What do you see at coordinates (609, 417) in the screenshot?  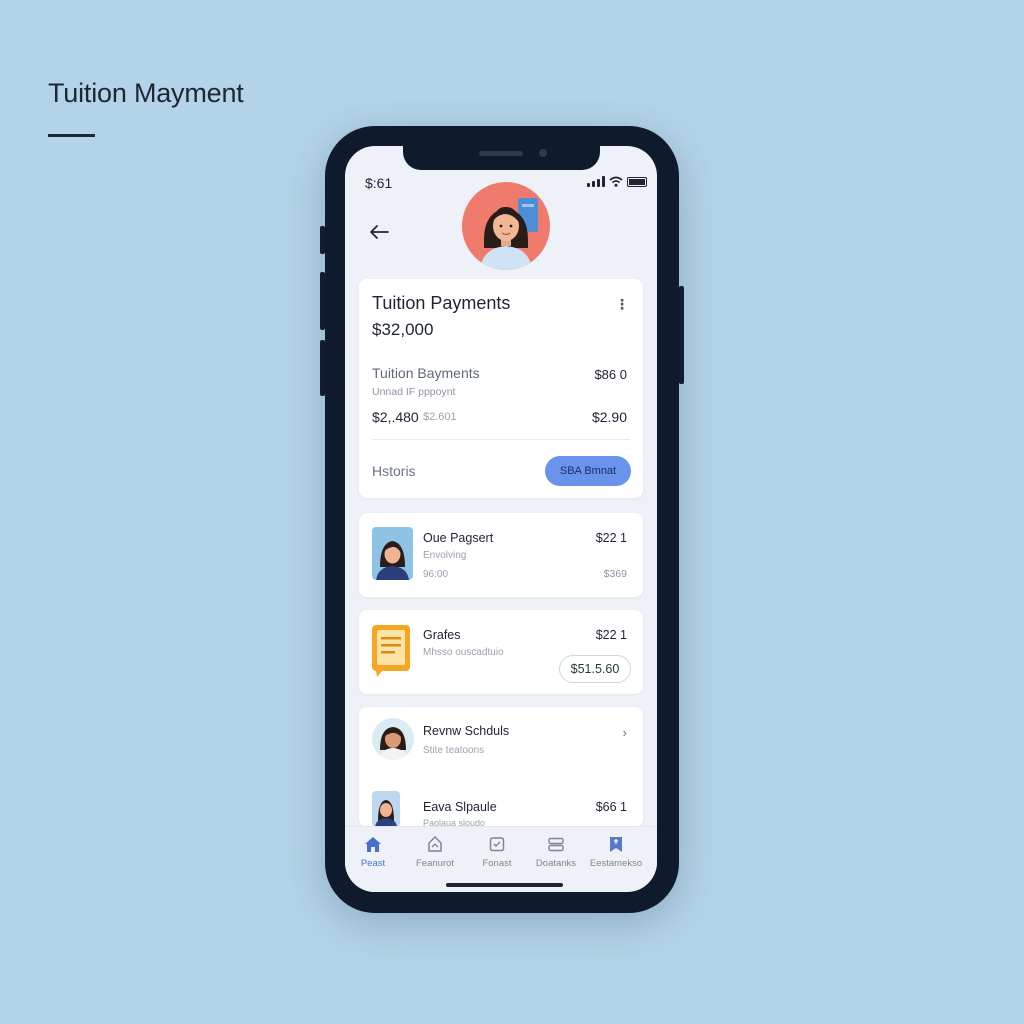 I see `due-amount: $2.90` at bounding box center [609, 417].